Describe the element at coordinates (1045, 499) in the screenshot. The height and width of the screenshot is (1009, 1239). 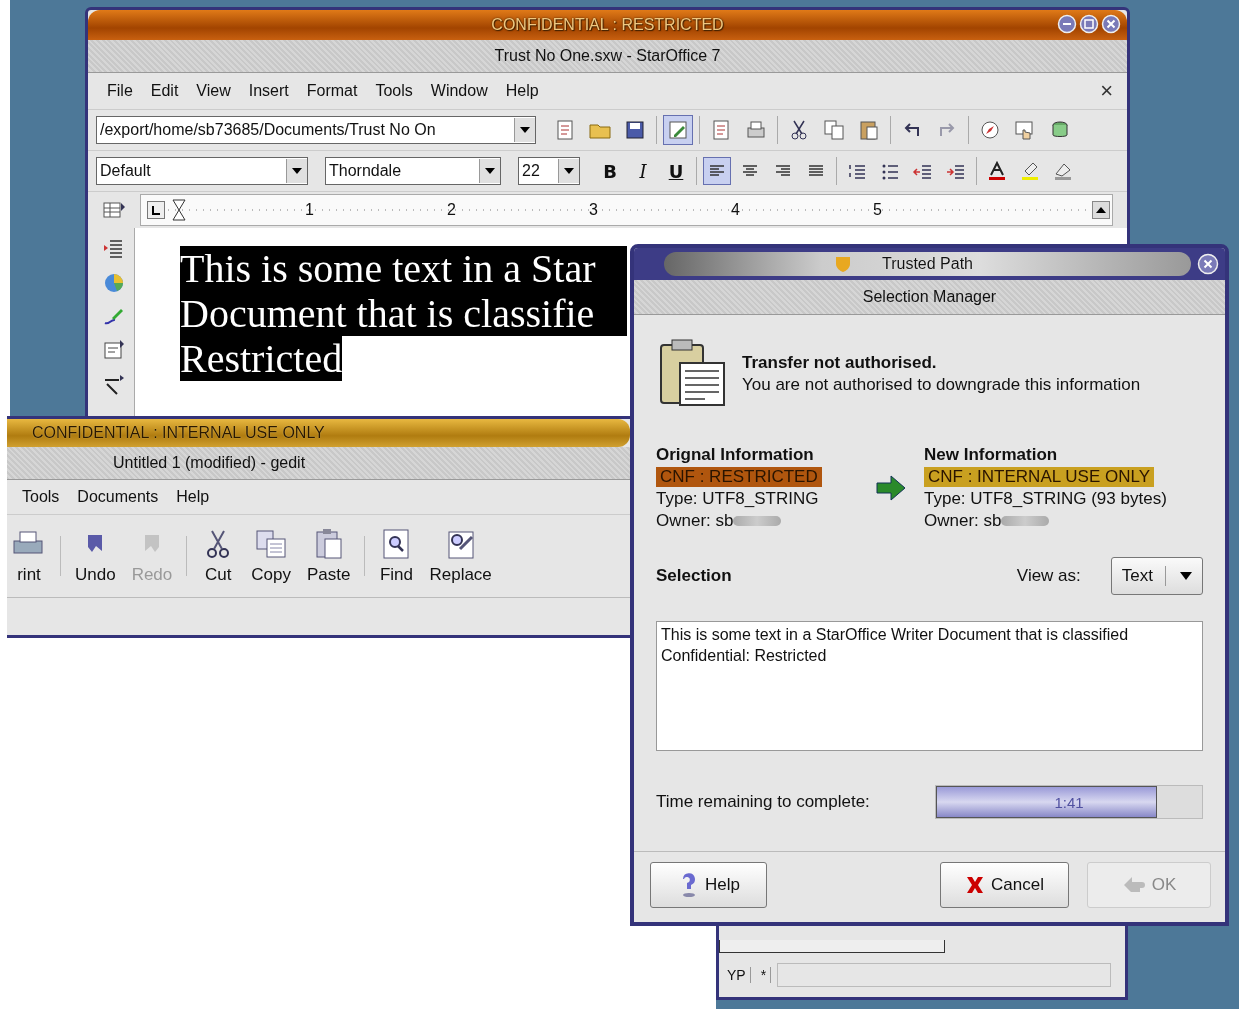
I see `type-text: Type: UTF8_STRING (93 bytes)` at that location.